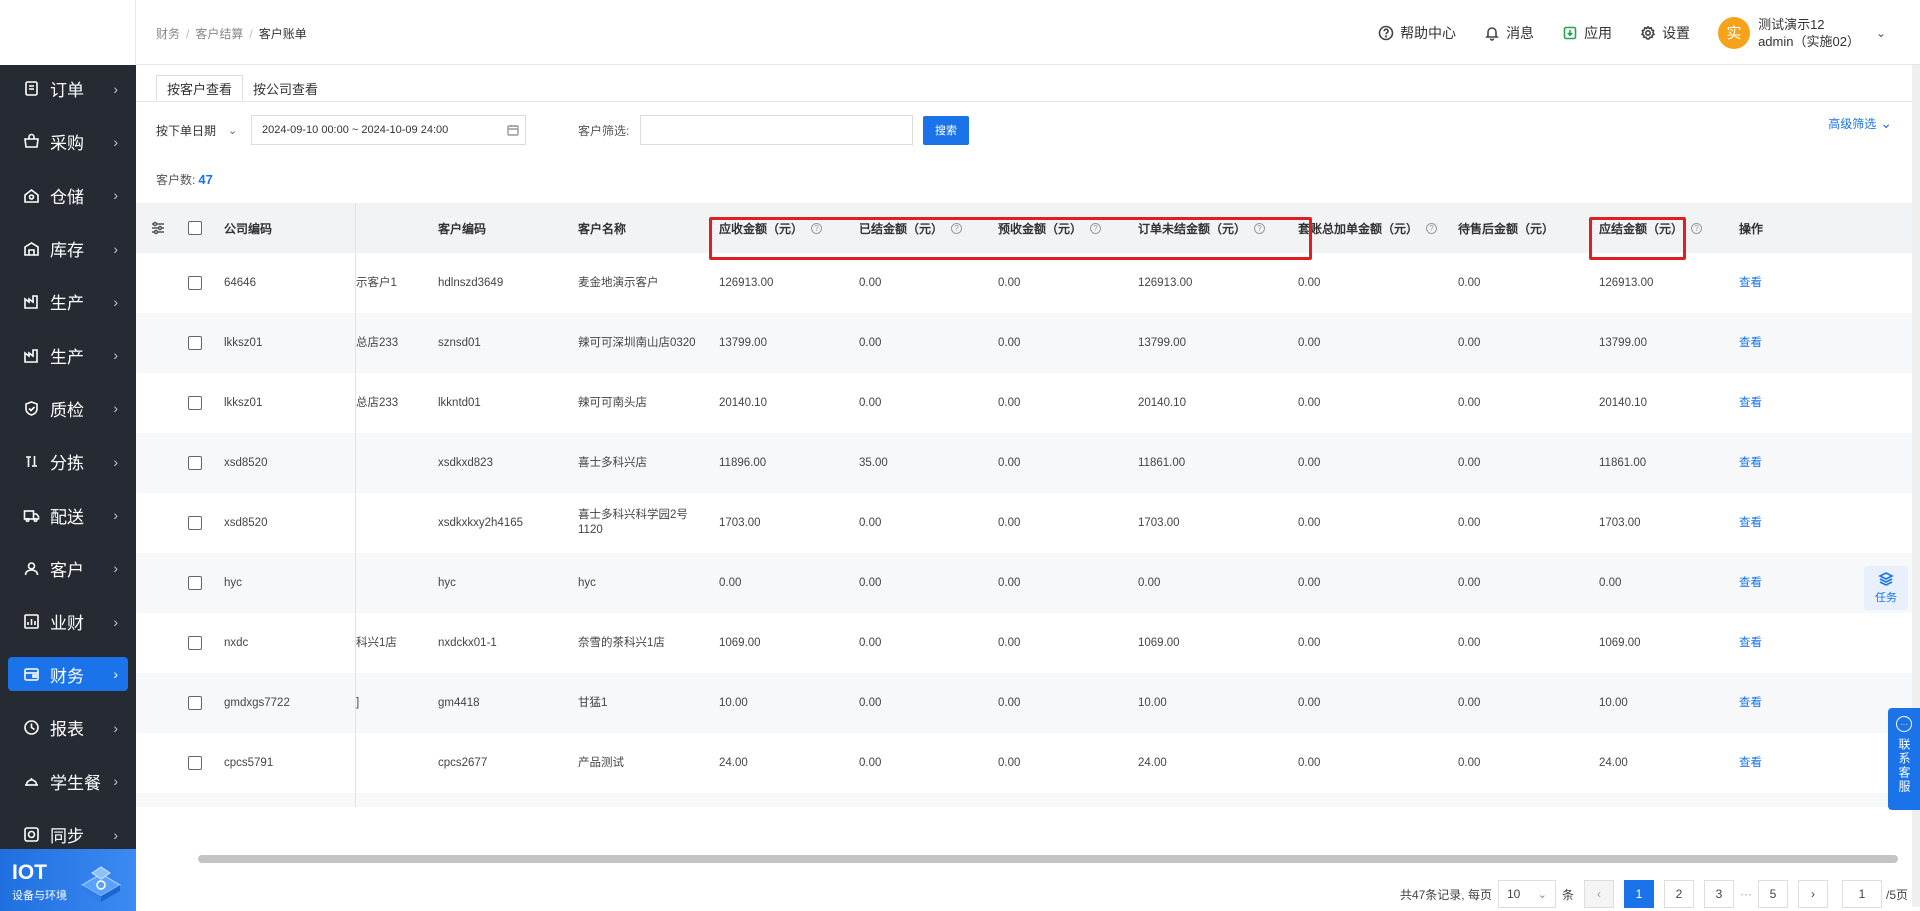 The image size is (1920, 911). Describe the element at coordinates (1812, 894) in the screenshot. I see `next-page-button: ›` at that location.